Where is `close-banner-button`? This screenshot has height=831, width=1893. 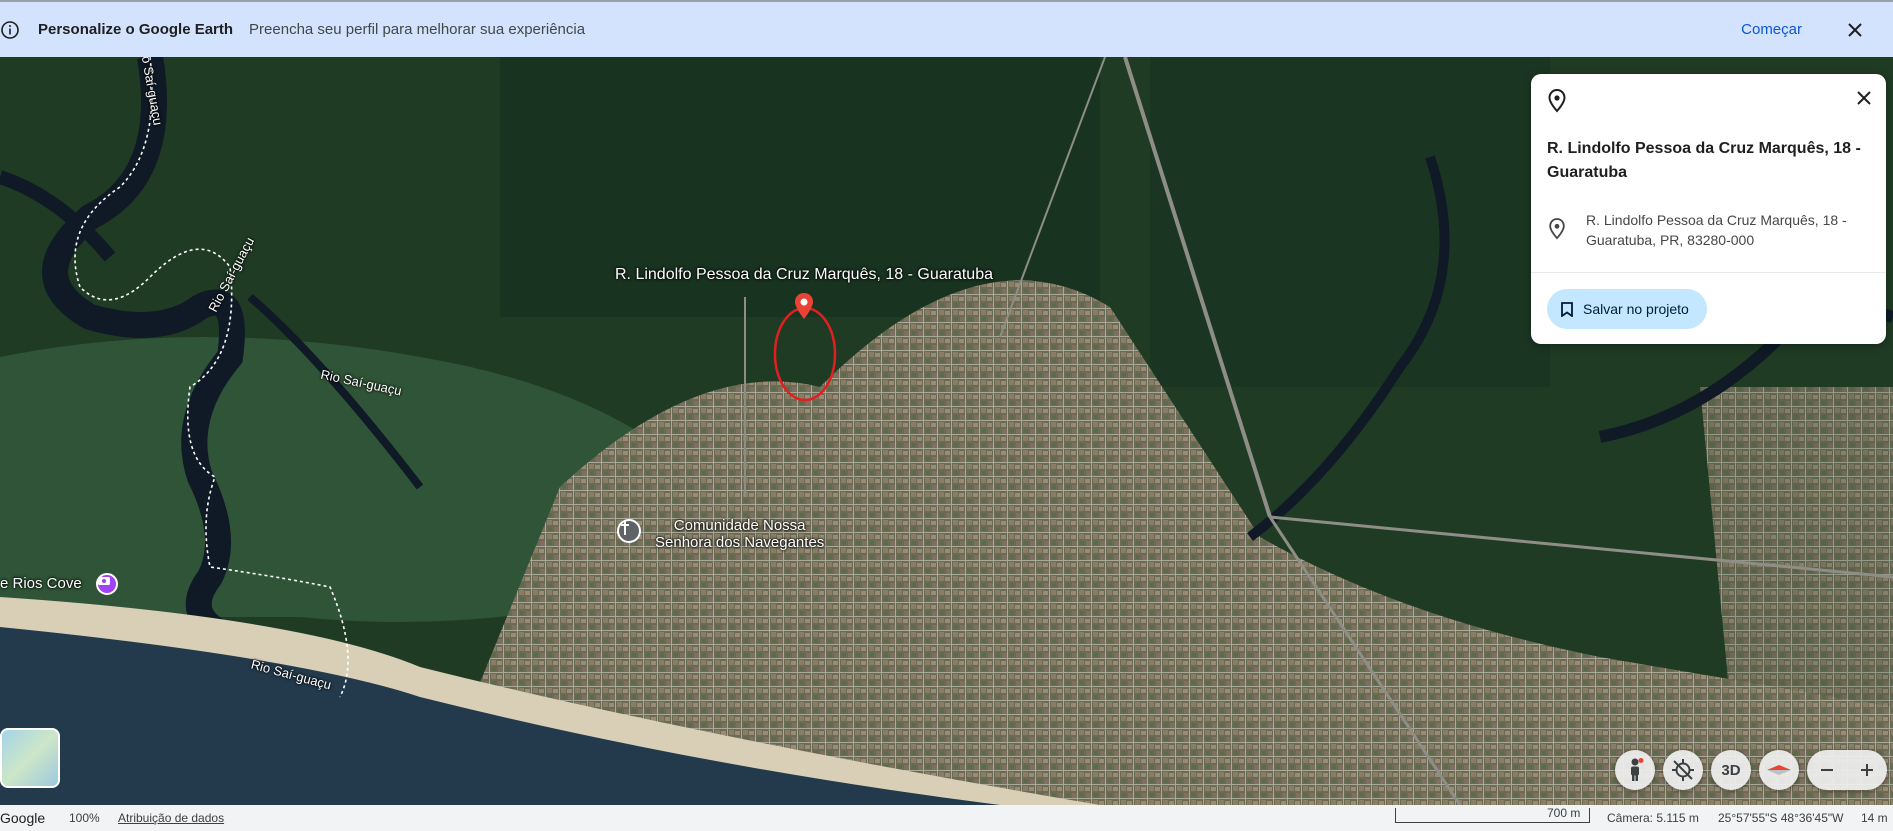
close-banner-button is located at coordinates (1855, 30).